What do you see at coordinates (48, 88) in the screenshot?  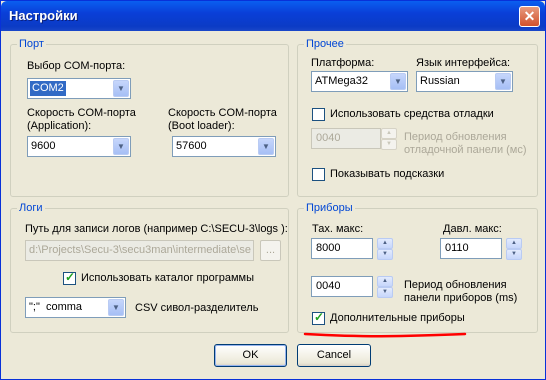 I see `com-port-value: COM2` at bounding box center [48, 88].